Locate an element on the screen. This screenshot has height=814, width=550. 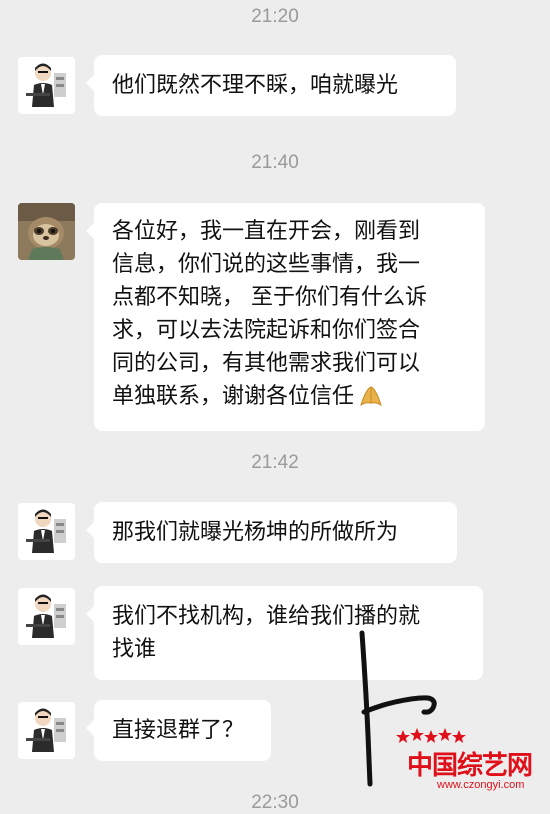
message-text: 他们既然不理不睬，咱就曝光 is located at coordinates (255, 85).